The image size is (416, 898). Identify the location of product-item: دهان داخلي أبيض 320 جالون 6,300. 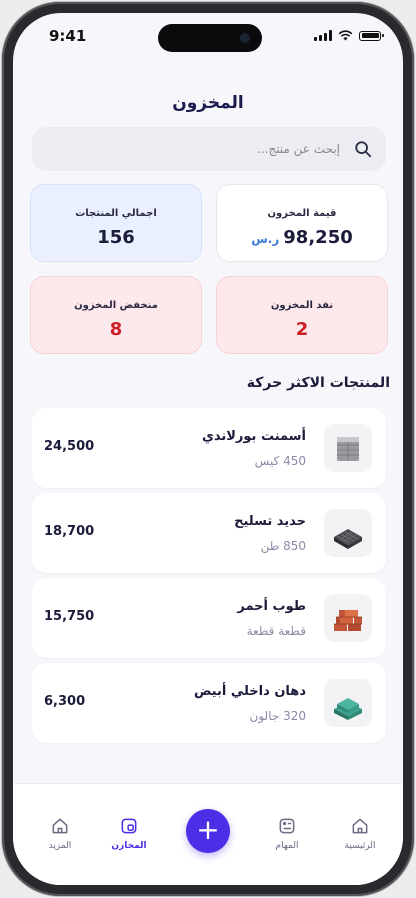
(209, 703).